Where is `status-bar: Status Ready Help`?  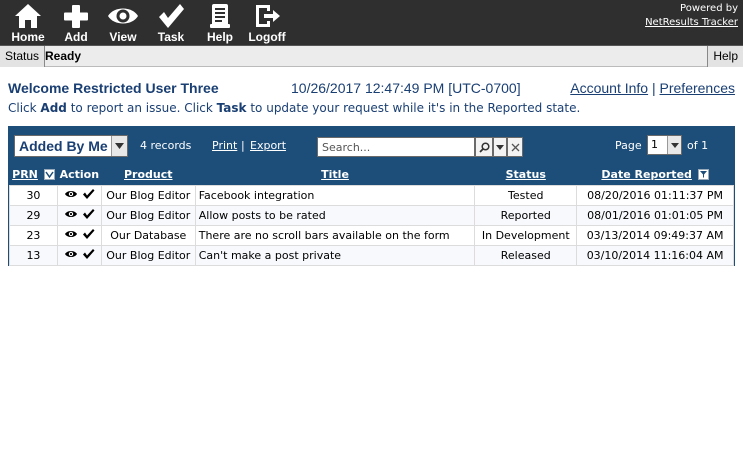
status-bar: Status Ready Help is located at coordinates (371, 56).